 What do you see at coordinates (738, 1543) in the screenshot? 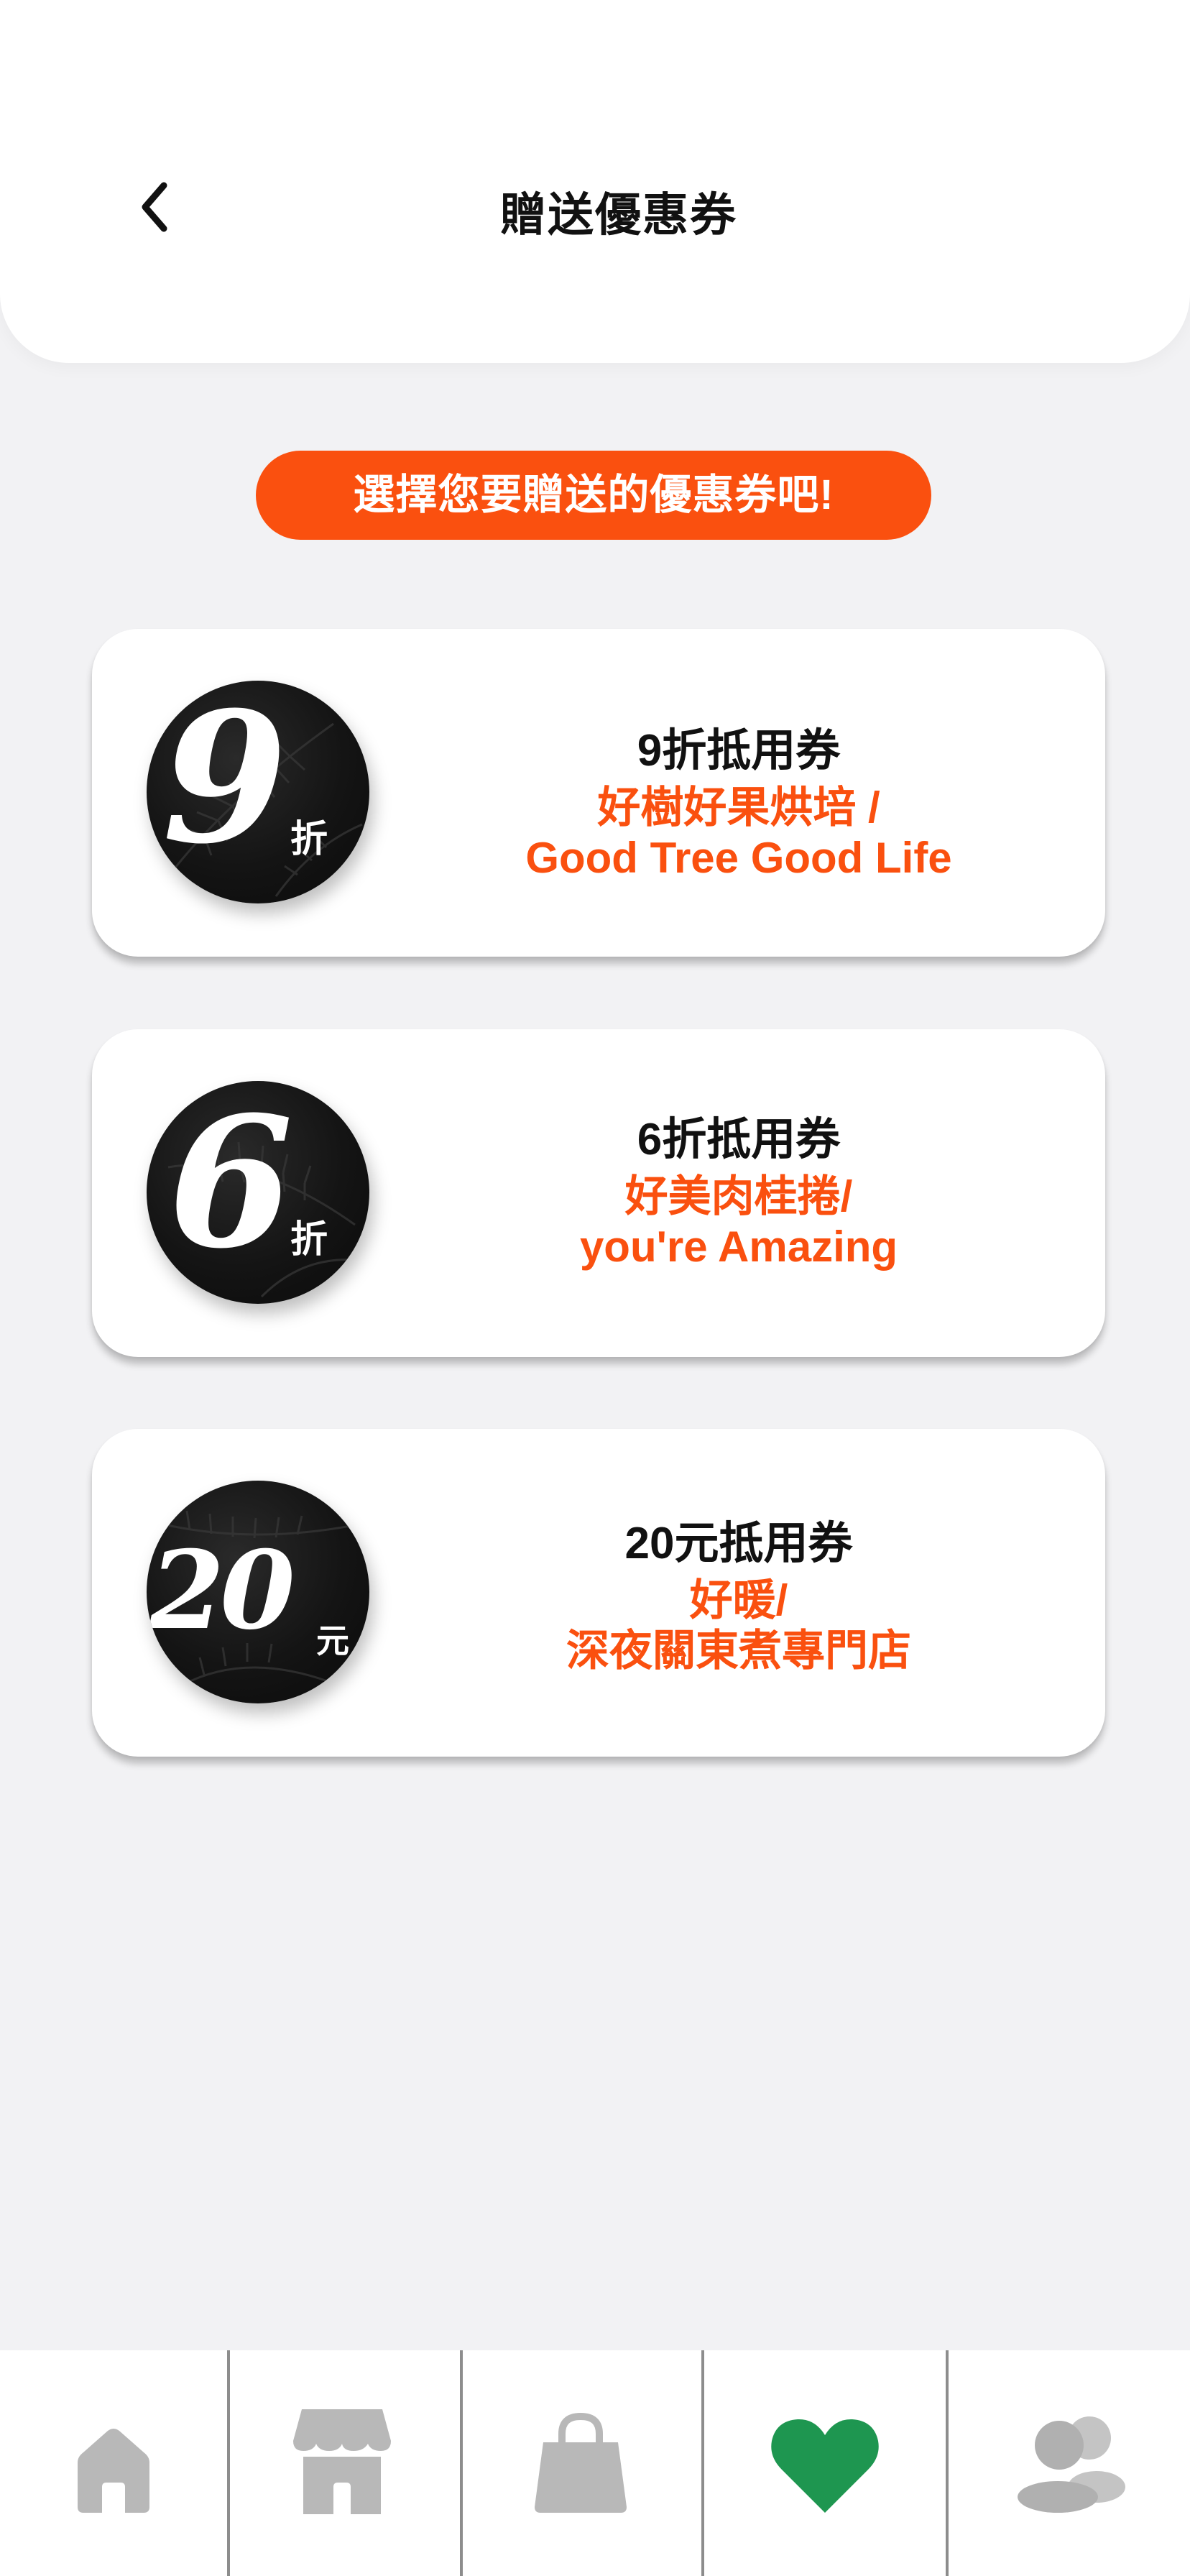
I see `coupon-title: 20元抵用券` at bounding box center [738, 1543].